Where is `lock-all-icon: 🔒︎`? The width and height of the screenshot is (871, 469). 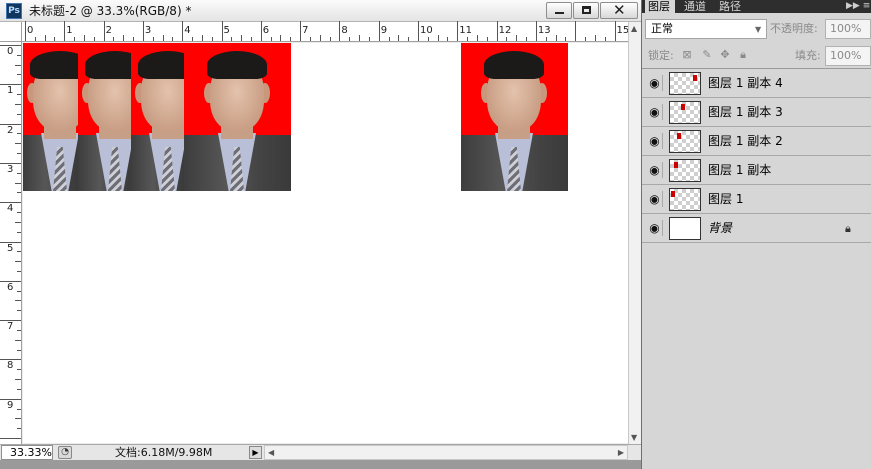
lock-all-icon: 🔒︎ is located at coordinates (743, 55).